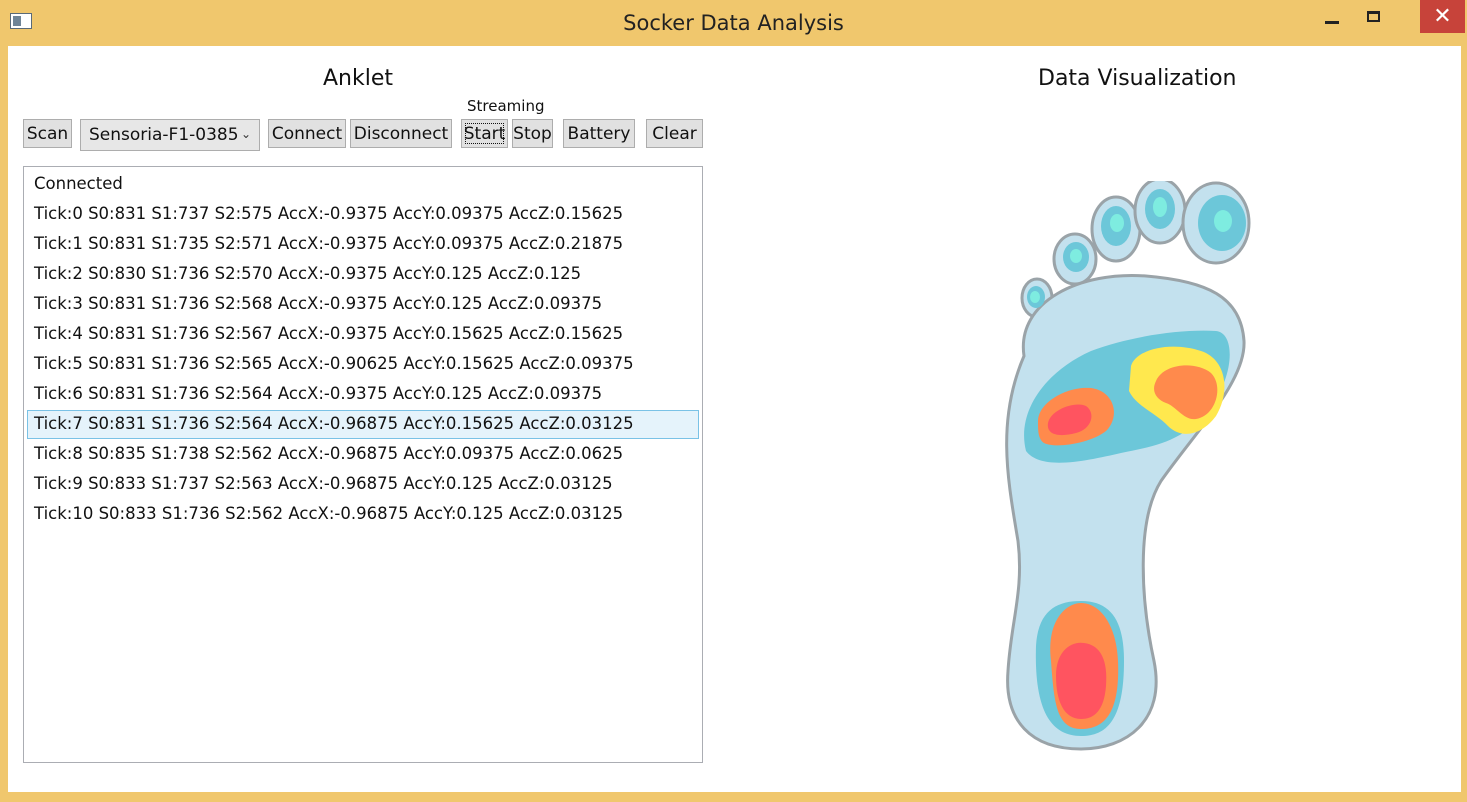 This screenshot has height=802, width=1467. Describe the element at coordinates (1223, 221) in the screenshot. I see `toe-1-hotspot` at that location.